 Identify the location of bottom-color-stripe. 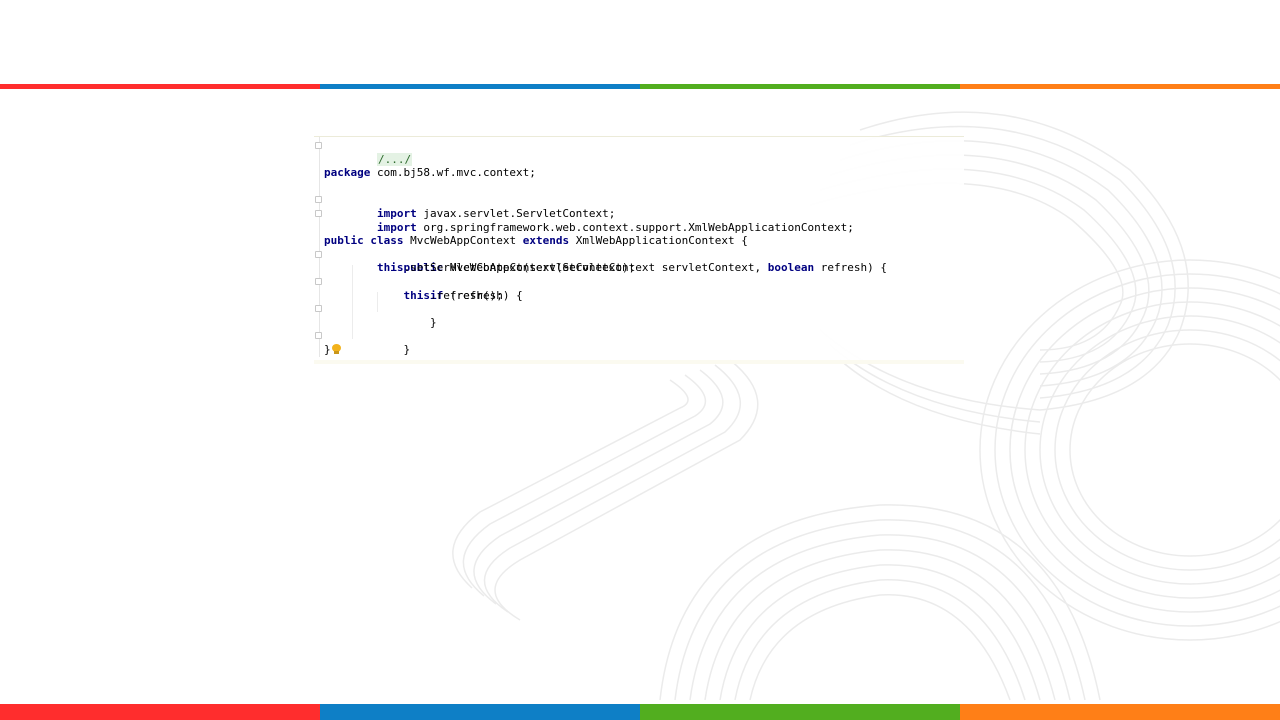
(640, 712).